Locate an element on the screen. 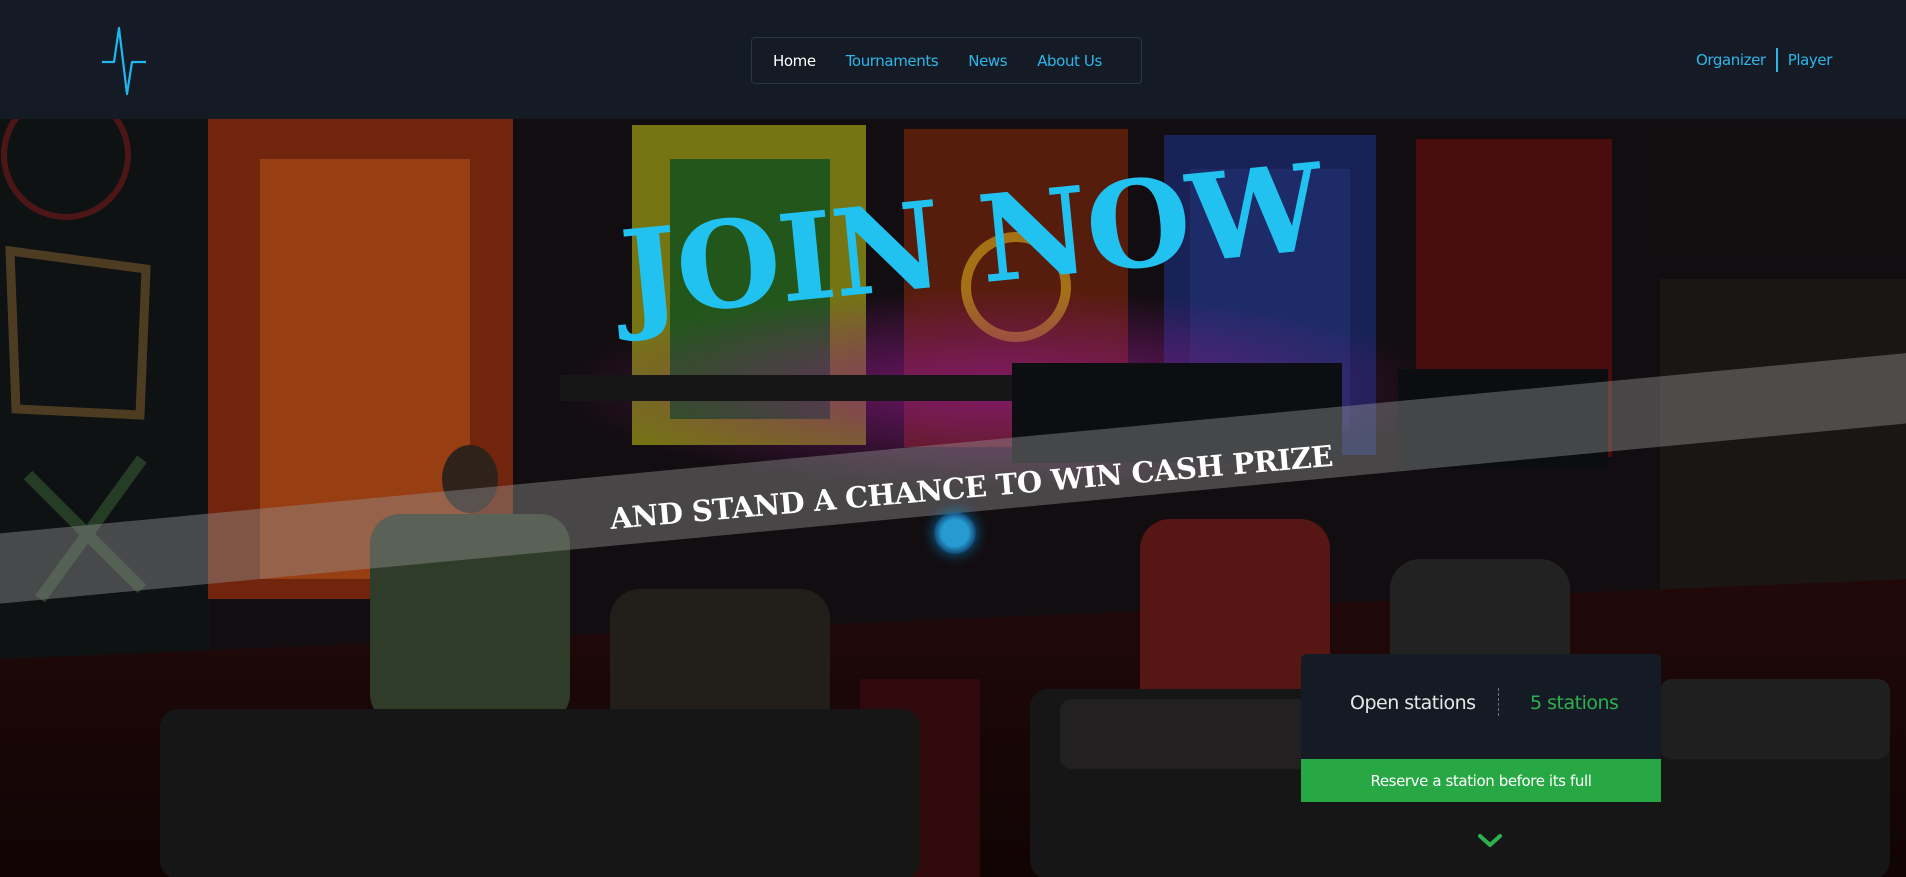 The image size is (1906, 877). nav-link-tournaments: Tournaments is located at coordinates (892, 61).